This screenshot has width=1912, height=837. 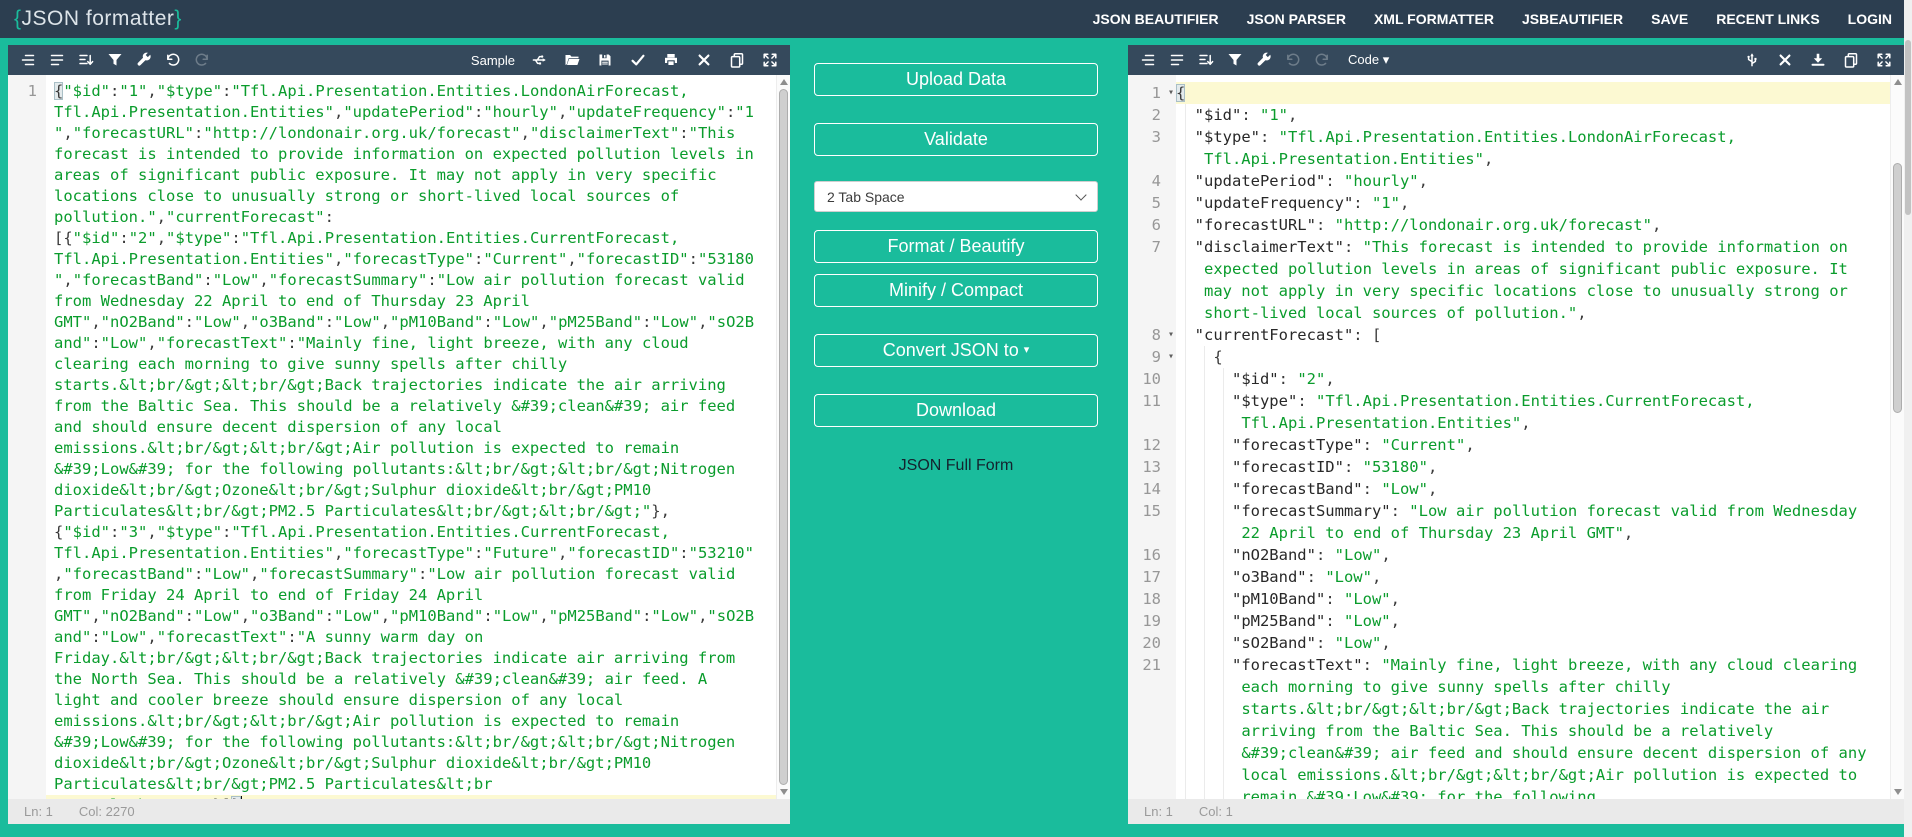 What do you see at coordinates (1296, 19) in the screenshot?
I see `nav-item-json-parser: JSON PARSER` at bounding box center [1296, 19].